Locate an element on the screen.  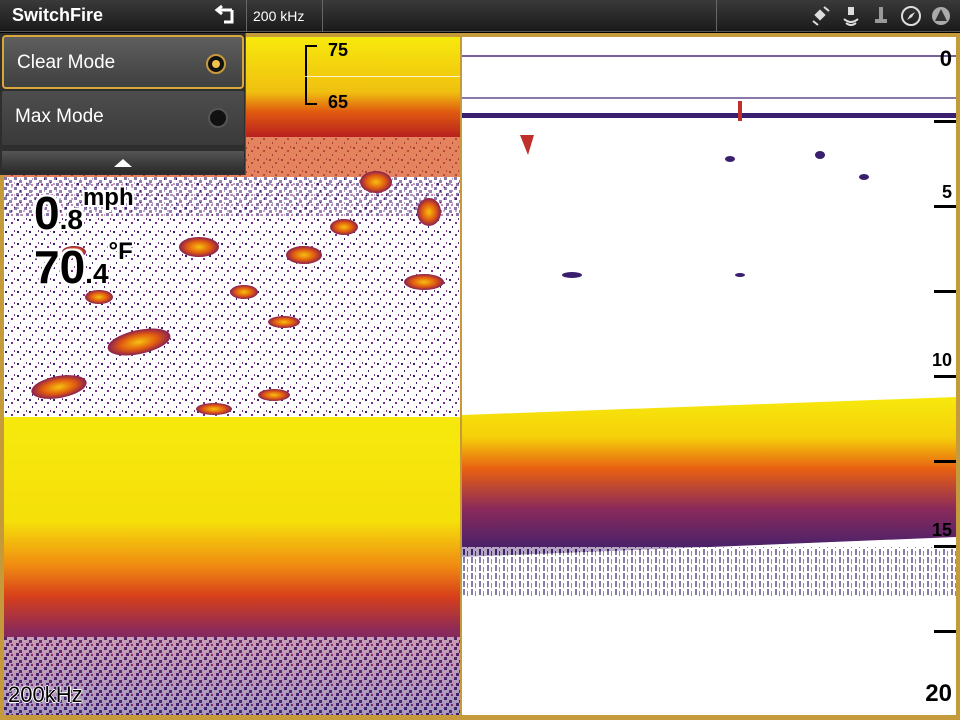
depth-label: 10 is located at coordinates (941, 360).